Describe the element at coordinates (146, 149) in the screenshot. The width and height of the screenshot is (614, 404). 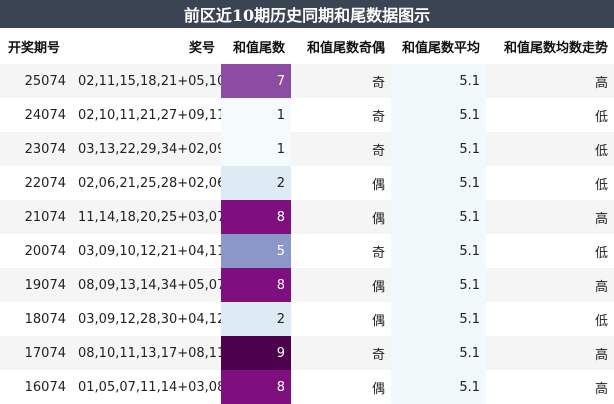
I see `cell-numbers: 03,13,22,29,34+02,09` at that location.